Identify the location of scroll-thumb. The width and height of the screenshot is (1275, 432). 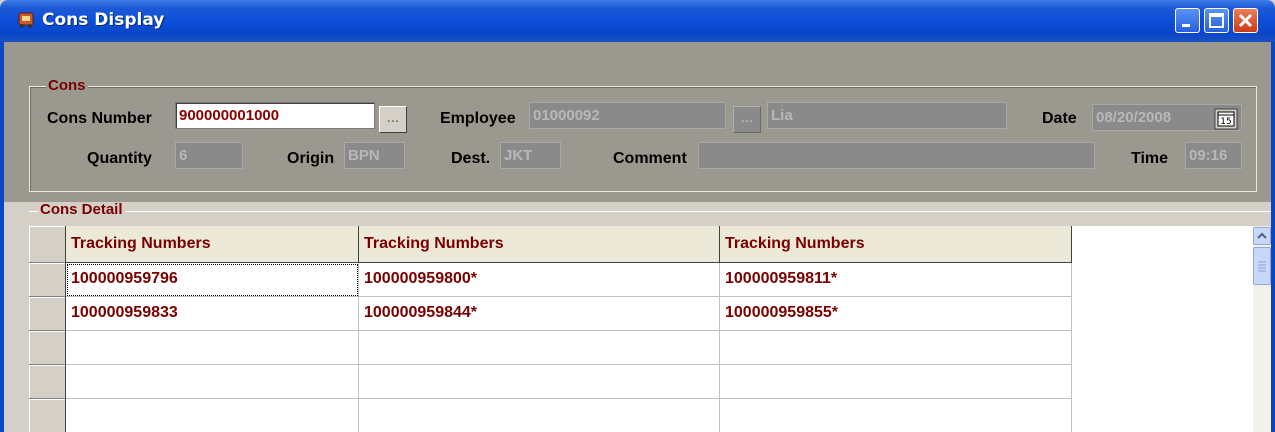
(1262, 266).